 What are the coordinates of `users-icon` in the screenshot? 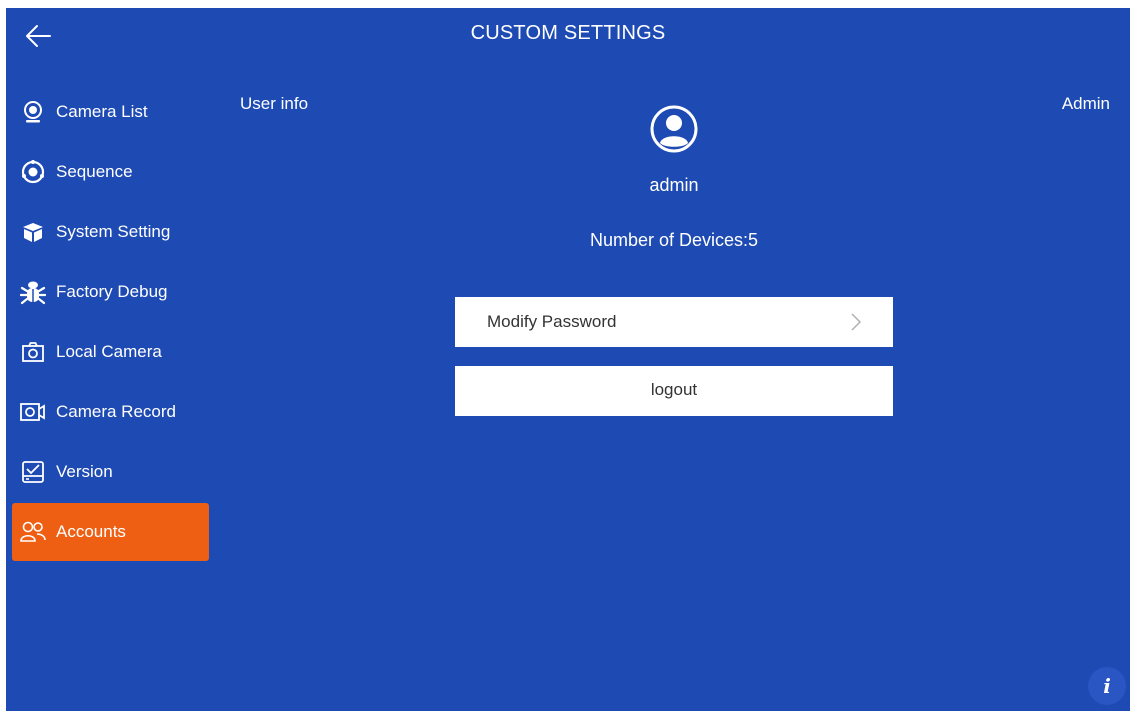 It's located at (33, 532).